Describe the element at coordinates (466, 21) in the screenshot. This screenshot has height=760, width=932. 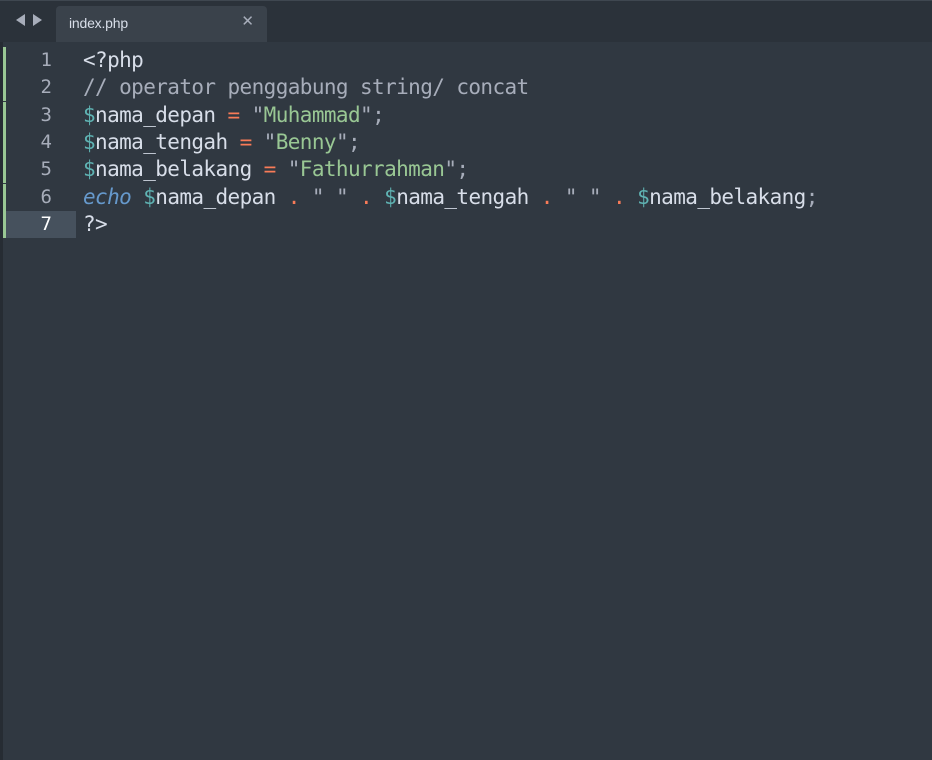
I see `tab-bar: index.php ✕` at that location.